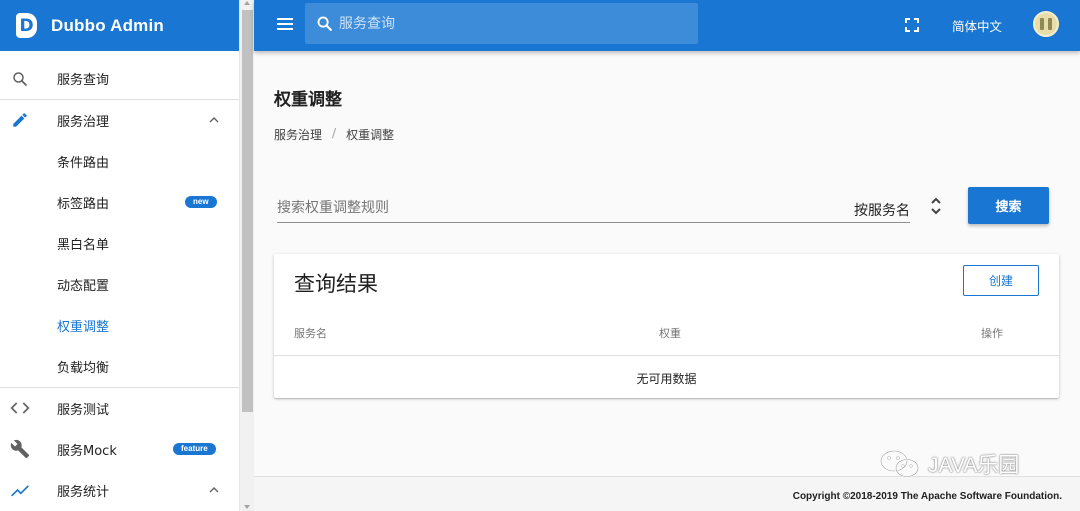 The image size is (1080, 511). What do you see at coordinates (974, 465) in the screenshot?
I see `watermark-text: JAVA乐园` at bounding box center [974, 465].